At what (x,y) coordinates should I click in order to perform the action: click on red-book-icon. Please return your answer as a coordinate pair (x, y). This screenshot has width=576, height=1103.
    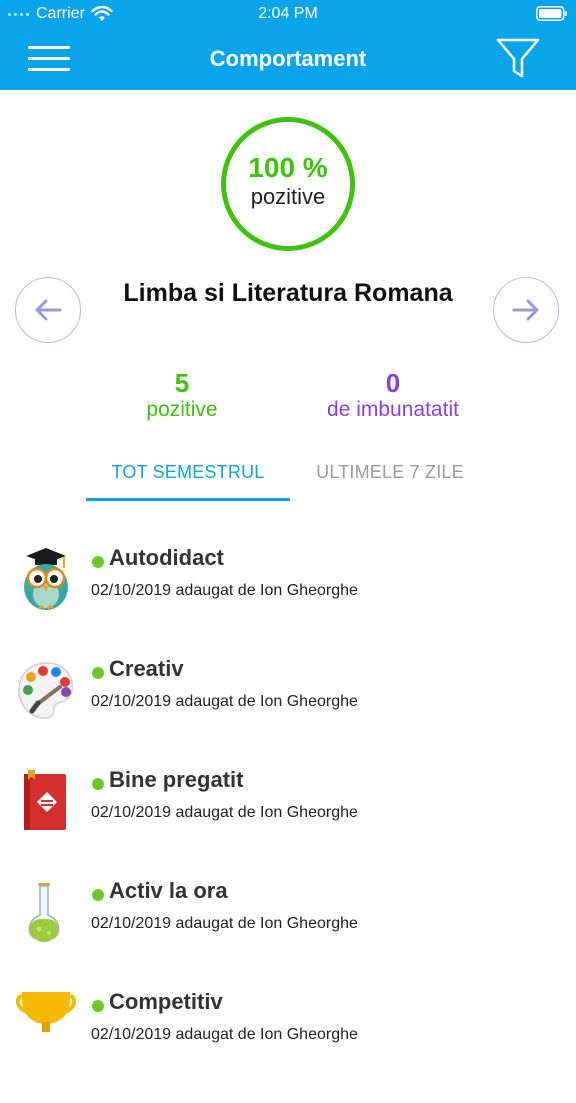
    Looking at the image, I should click on (45, 800).